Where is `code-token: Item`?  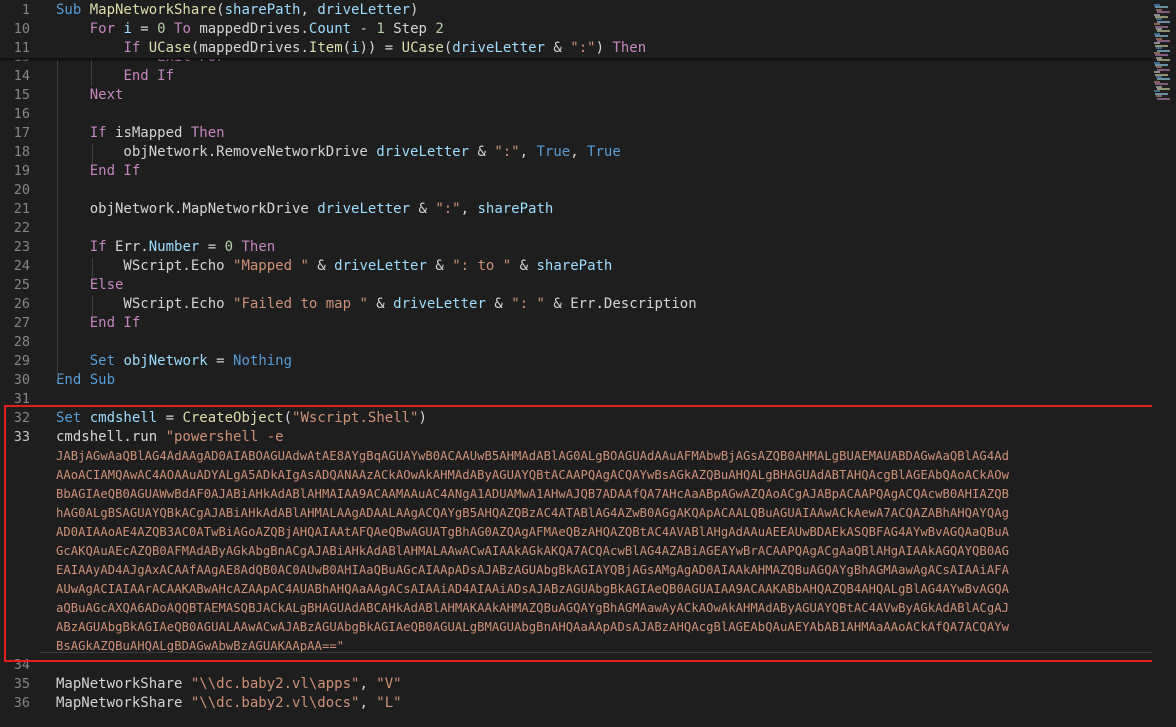 code-token: Item is located at coordinates (325, 48).